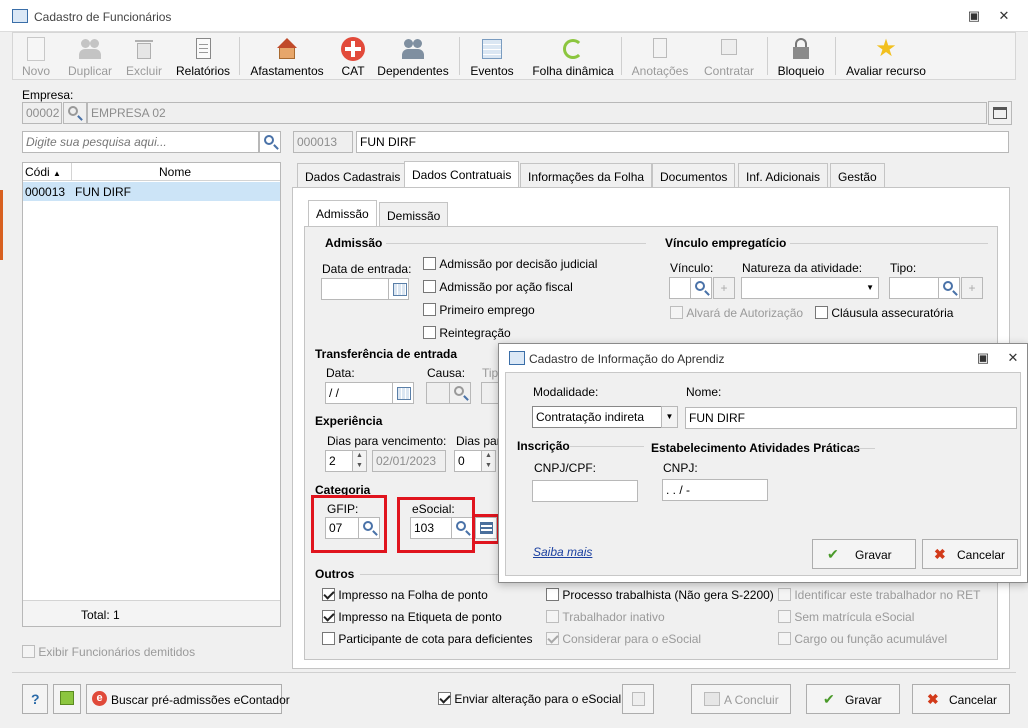 The height and width of the screenshot is (728, 1028). I want to click on buscar-pre-admissoes-button: e Buscar pré-admissões eContador, so click(188, 699).